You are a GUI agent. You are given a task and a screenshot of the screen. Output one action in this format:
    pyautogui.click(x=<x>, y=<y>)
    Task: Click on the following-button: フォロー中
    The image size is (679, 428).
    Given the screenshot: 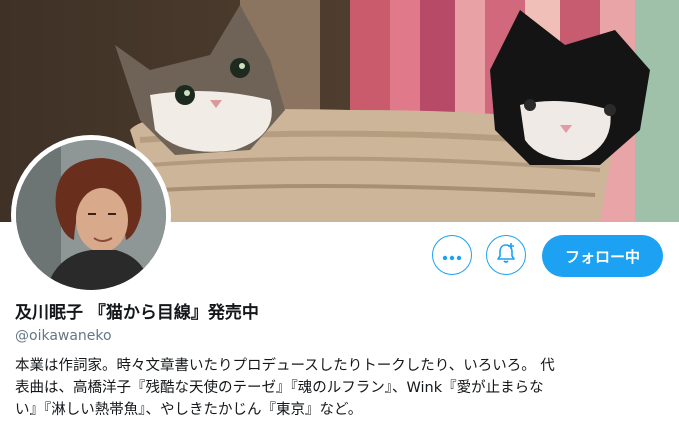 What is the action you would take?
    pyautogui.click(x=602, y=256)
    